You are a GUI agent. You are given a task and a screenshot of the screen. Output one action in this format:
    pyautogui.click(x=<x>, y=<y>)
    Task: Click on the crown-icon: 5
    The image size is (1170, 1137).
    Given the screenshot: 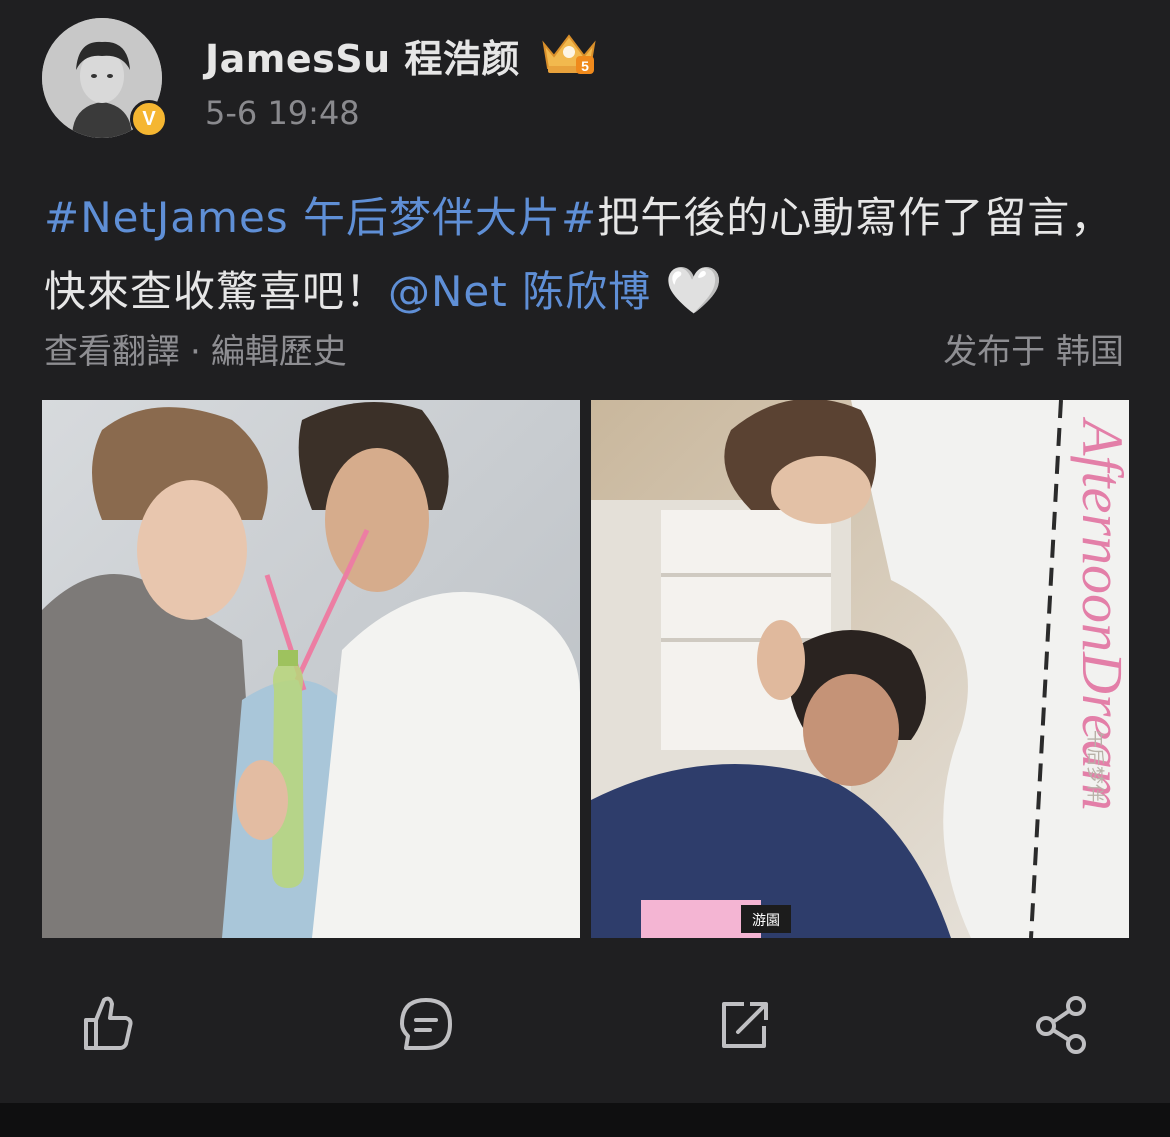 What is the action you would take?
    pyautogui.click(x=569, y=53)
    